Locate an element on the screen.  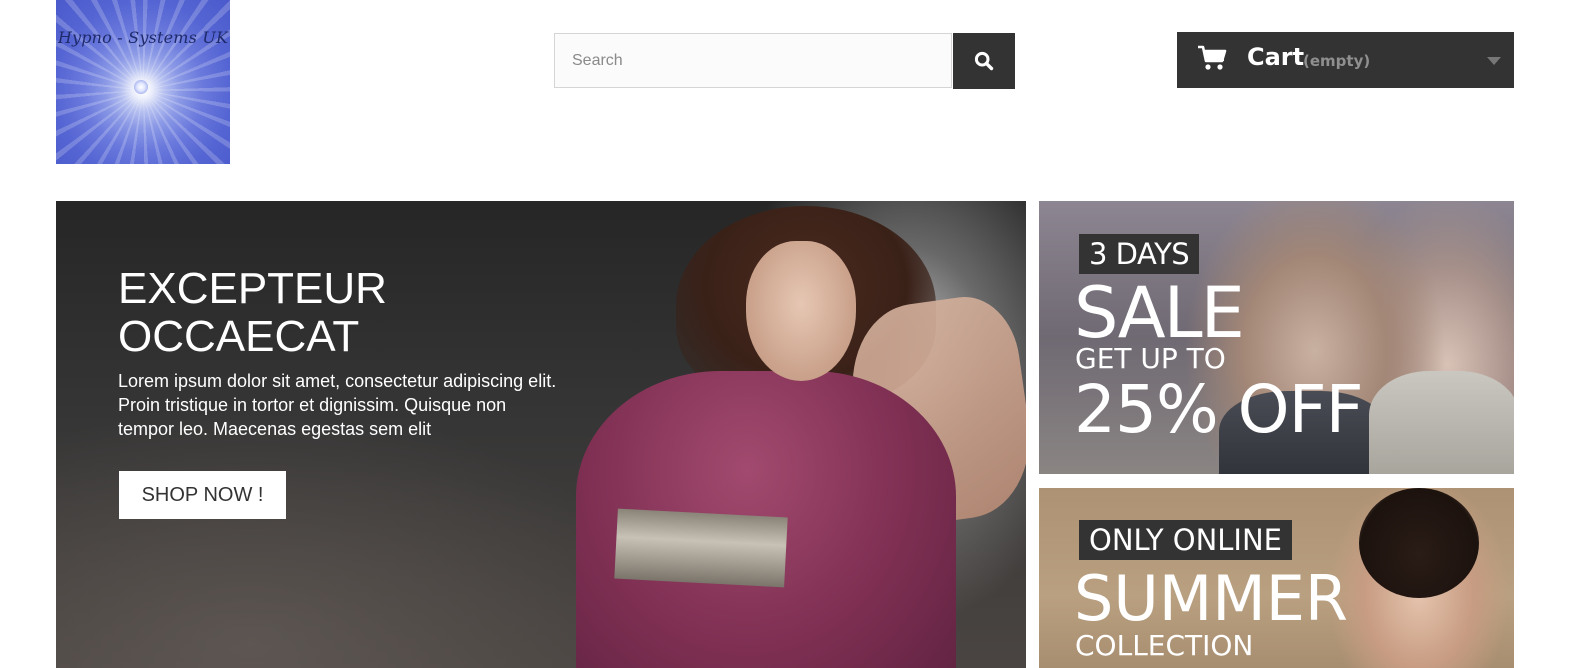
cart-button: Cart (empty) is located at coordinates (1345, 60).